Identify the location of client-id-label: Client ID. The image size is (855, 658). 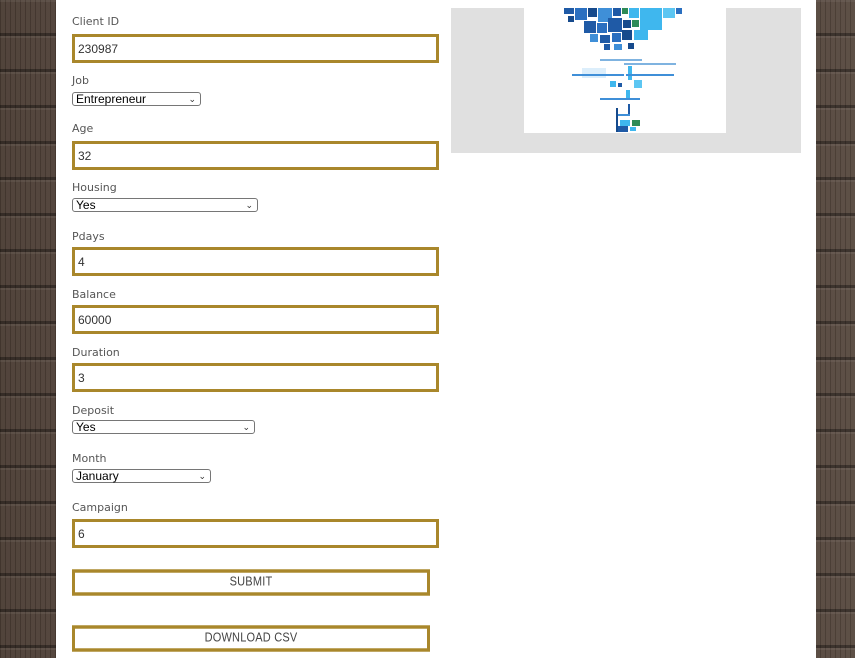
(96, 21).